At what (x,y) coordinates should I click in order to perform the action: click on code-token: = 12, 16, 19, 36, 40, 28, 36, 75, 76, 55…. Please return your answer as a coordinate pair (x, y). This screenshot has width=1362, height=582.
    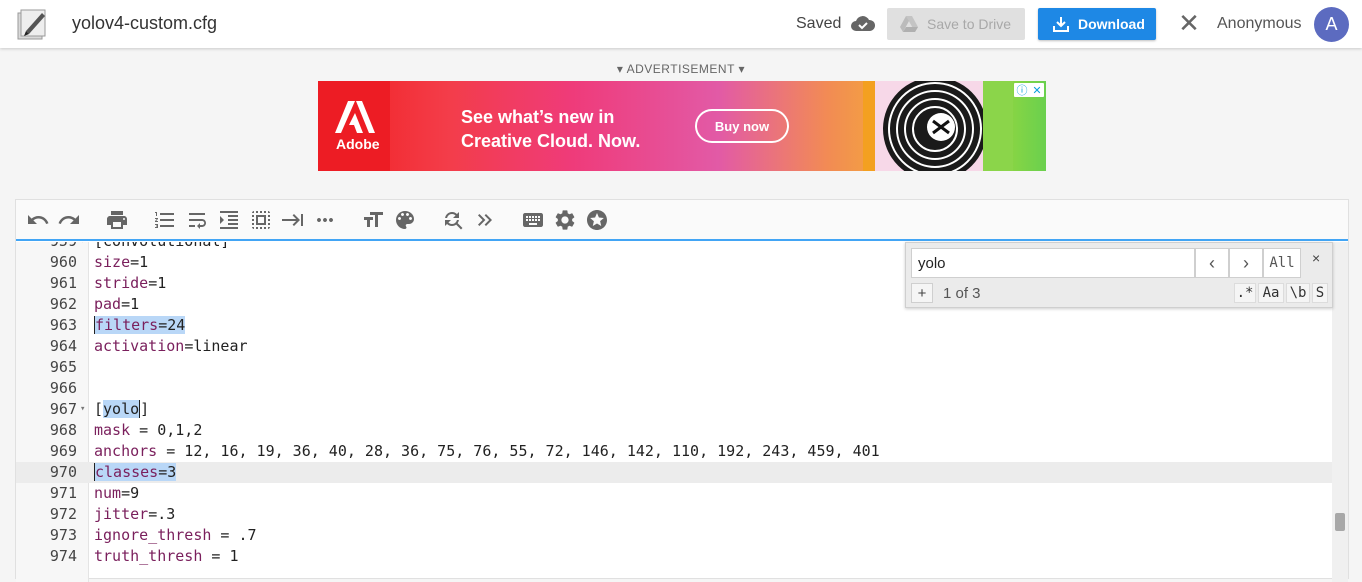
    Looking at the image, I should click on (518, 451).